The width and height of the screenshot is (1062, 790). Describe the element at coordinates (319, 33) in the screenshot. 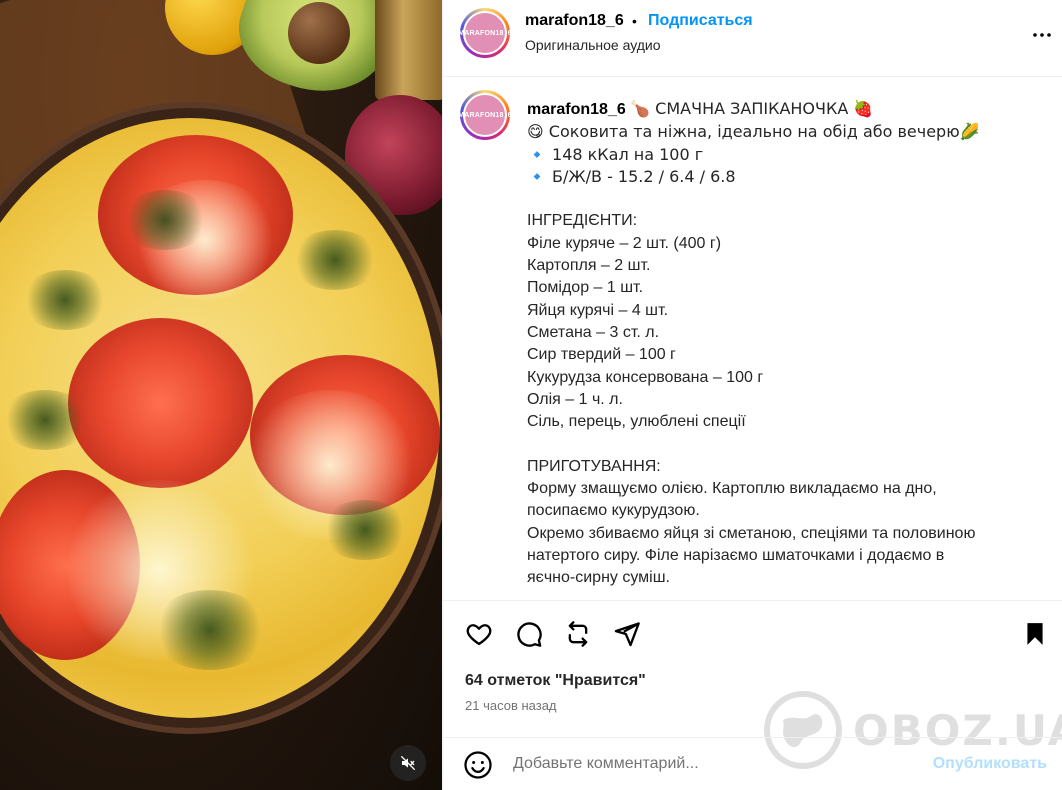

I see `avocado-pit` at that location.